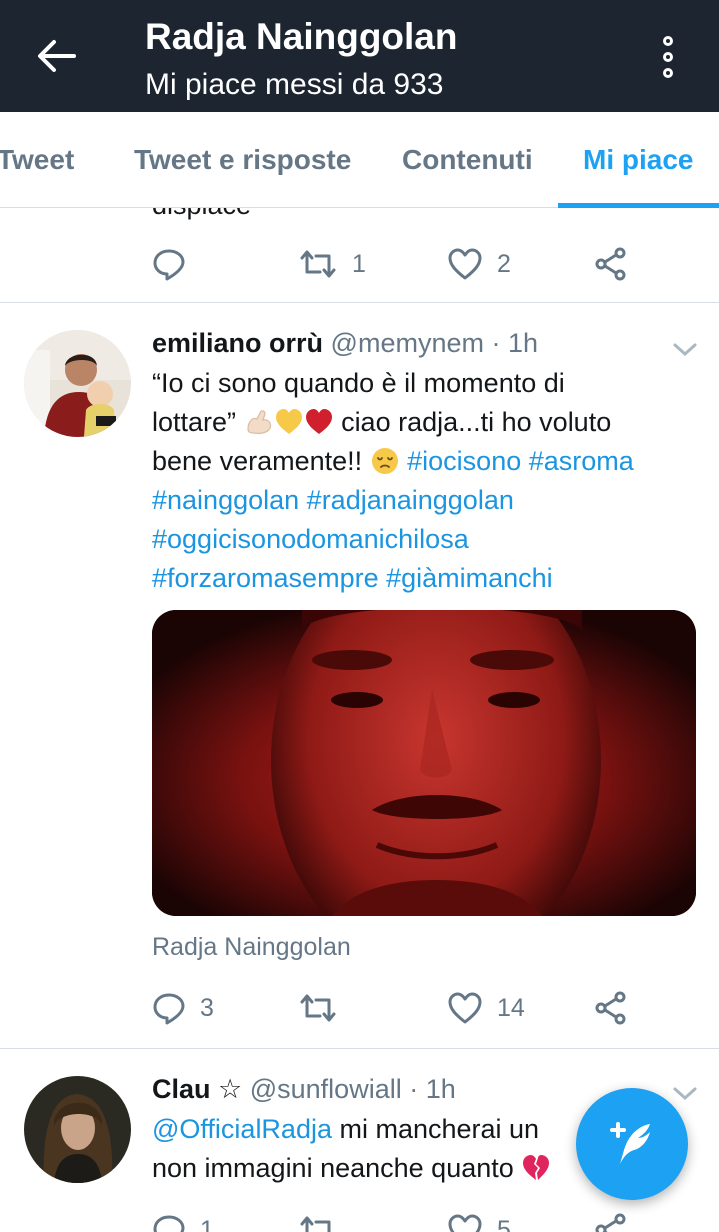 Image resolution: width=719 pixels, height=1232 pixels. Describe the element at coordinates (638, 160) in the screenshot. I see `tab-mi-piace: Mi piace` at that location.